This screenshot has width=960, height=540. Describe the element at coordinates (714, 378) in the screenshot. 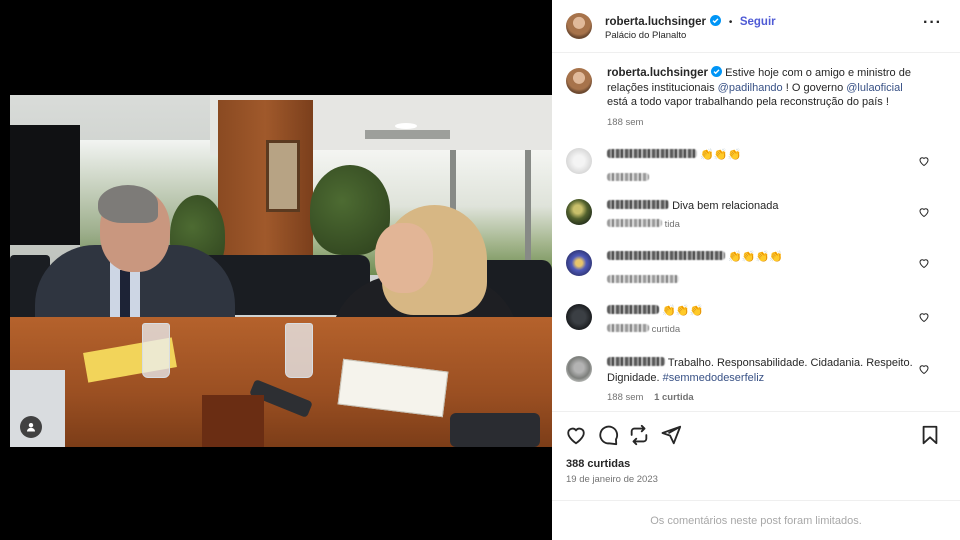

I see `hashtag-link: #semmedodeserfeliz` at that location.